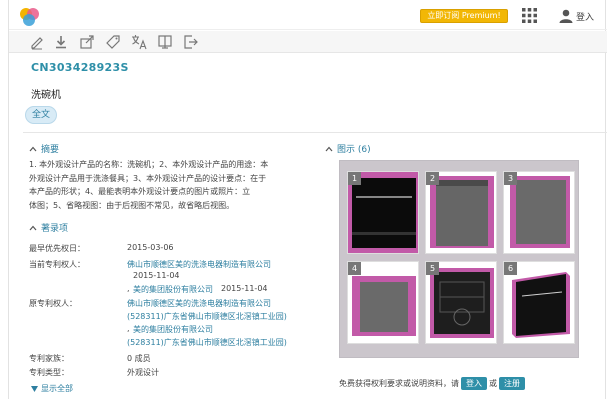 The width and height of the screenshot is (615, 399). What do you see at coordinates (354, 150) in the screenshot?
I see `figures-heading: 图示 (6)` at bounding box center [354, 150].